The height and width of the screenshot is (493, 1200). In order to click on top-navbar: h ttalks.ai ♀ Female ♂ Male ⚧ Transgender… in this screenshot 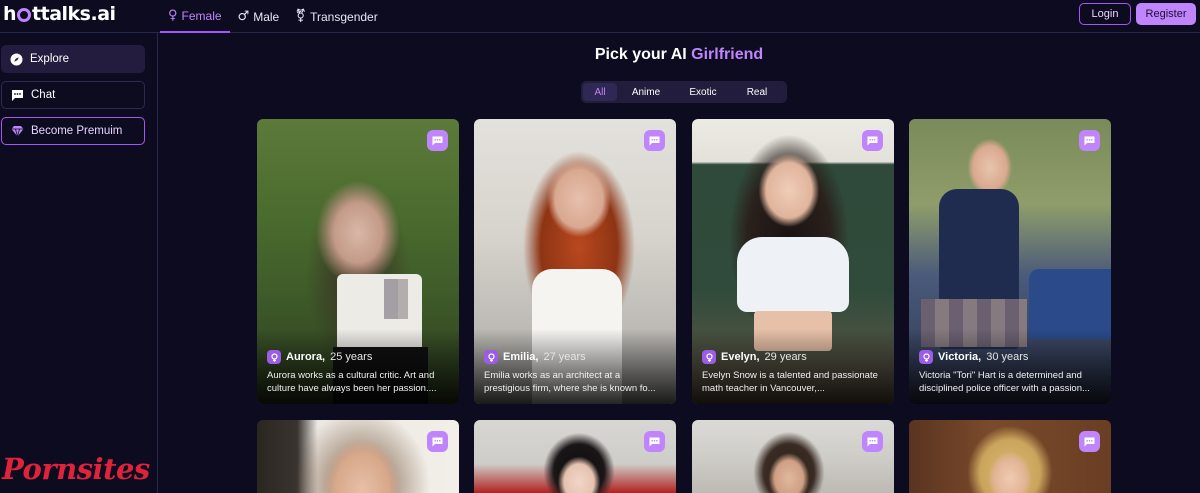, I will do `click(600, 16)`.